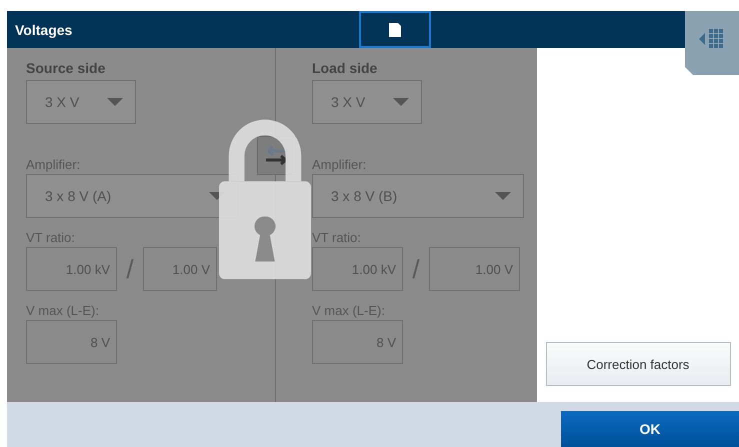  I want to click on amplifier-dropdown: 3 x 8 V (B), so click(418, 196).